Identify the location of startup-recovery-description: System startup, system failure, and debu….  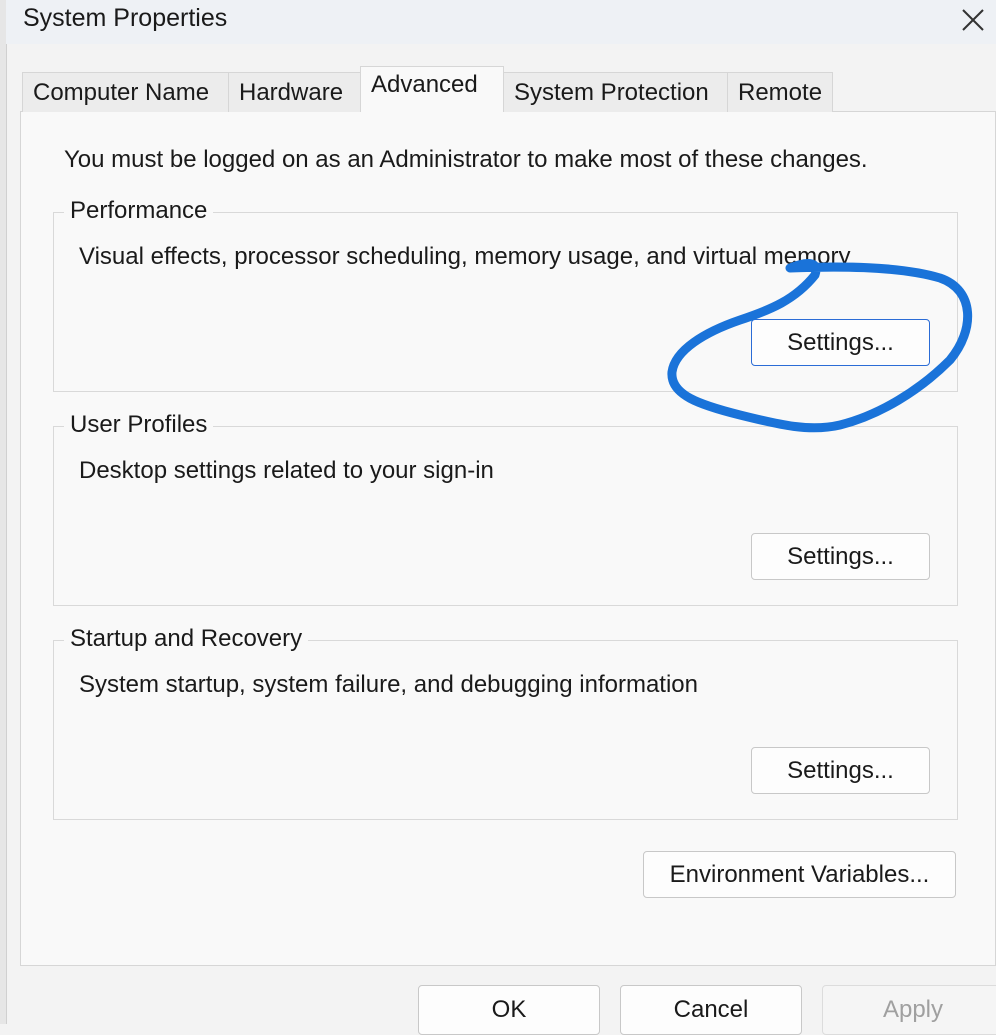
(388, 684).